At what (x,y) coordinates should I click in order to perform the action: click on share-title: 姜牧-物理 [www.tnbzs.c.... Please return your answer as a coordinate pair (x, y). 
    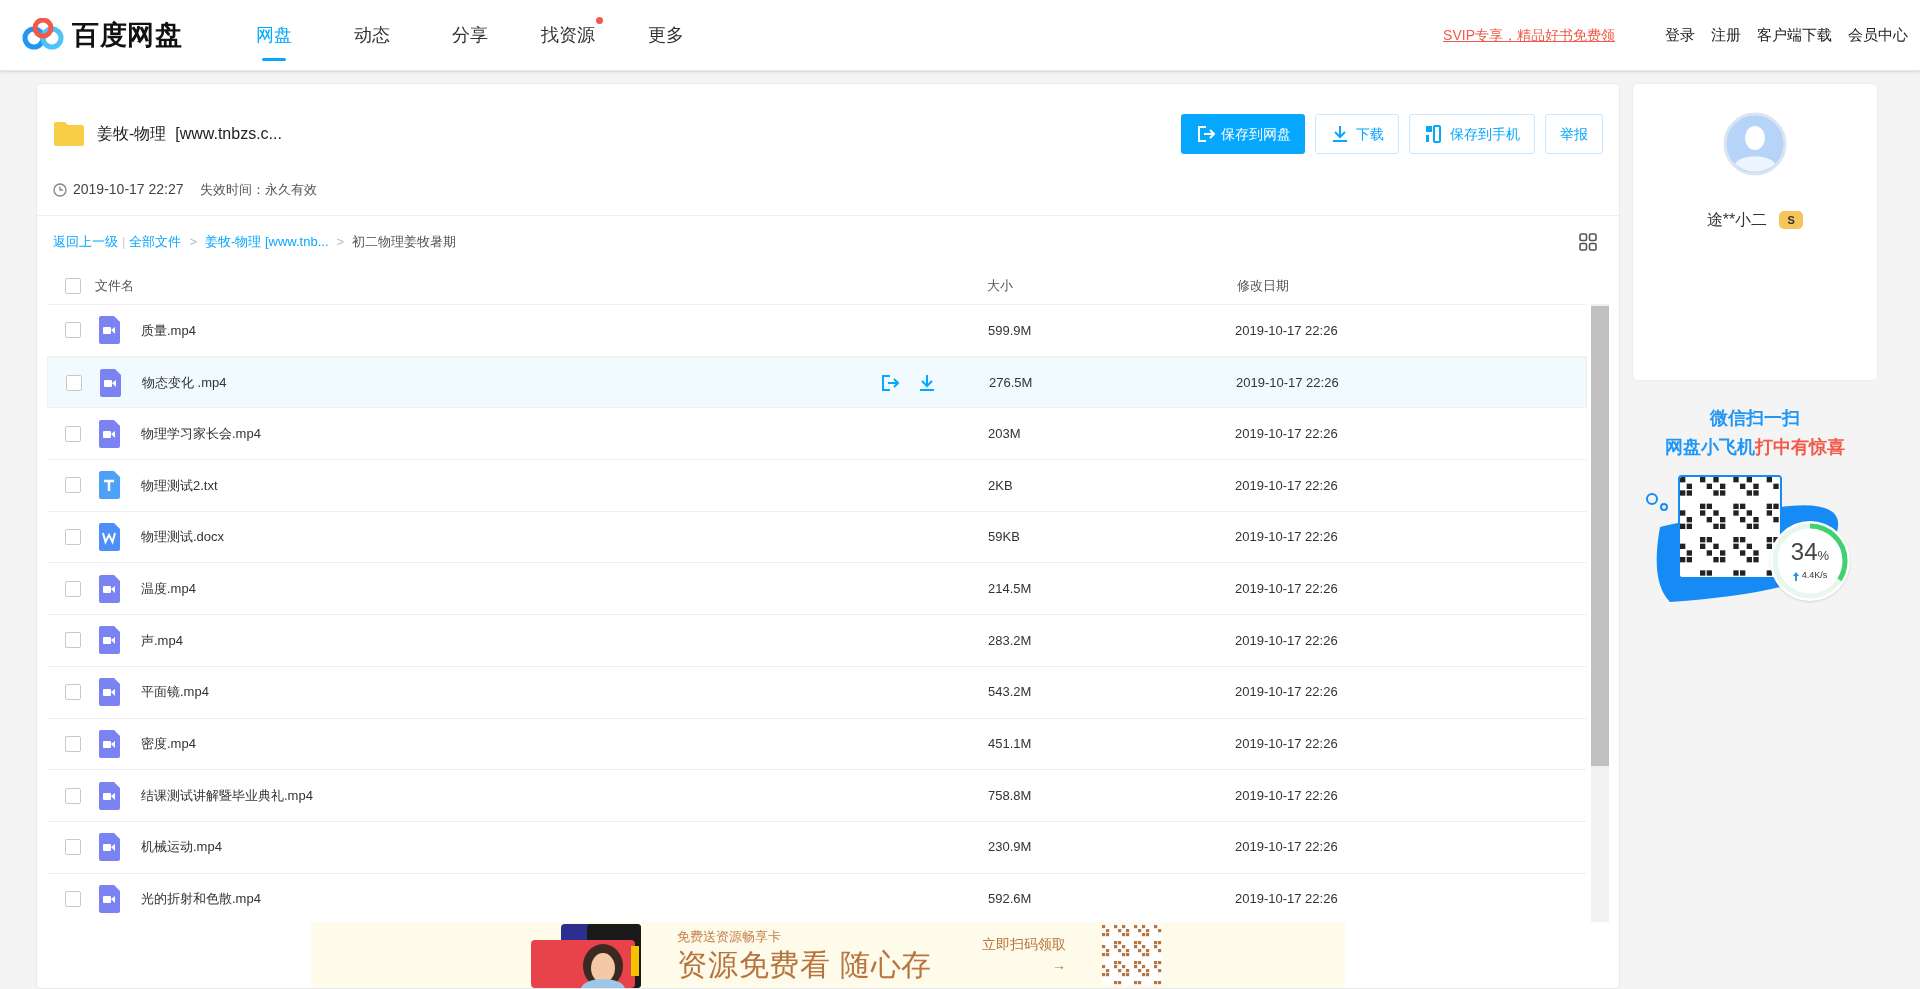
    Looking at the image, I should click on (189, 134).